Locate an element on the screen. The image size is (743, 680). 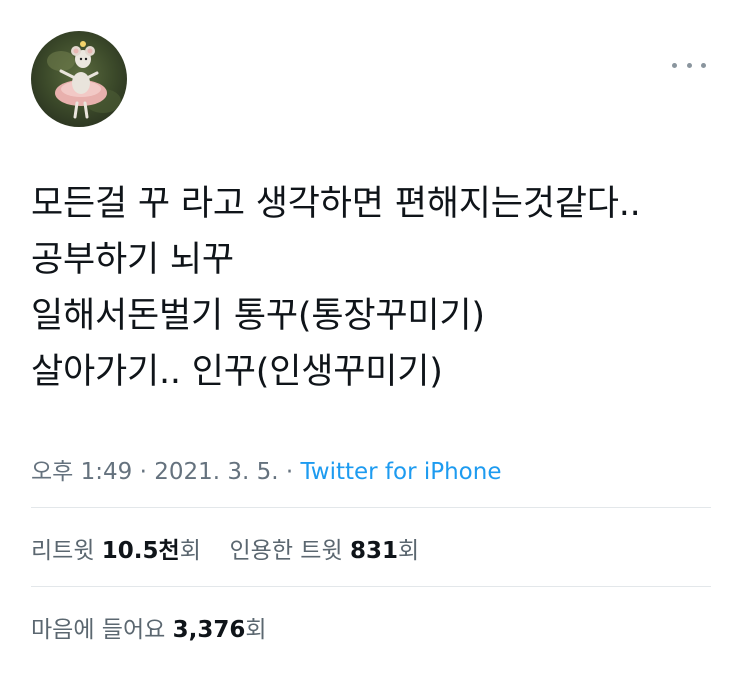
retweets-stat: 리트윗 10.5천회 is located at coordinates (119, 551).